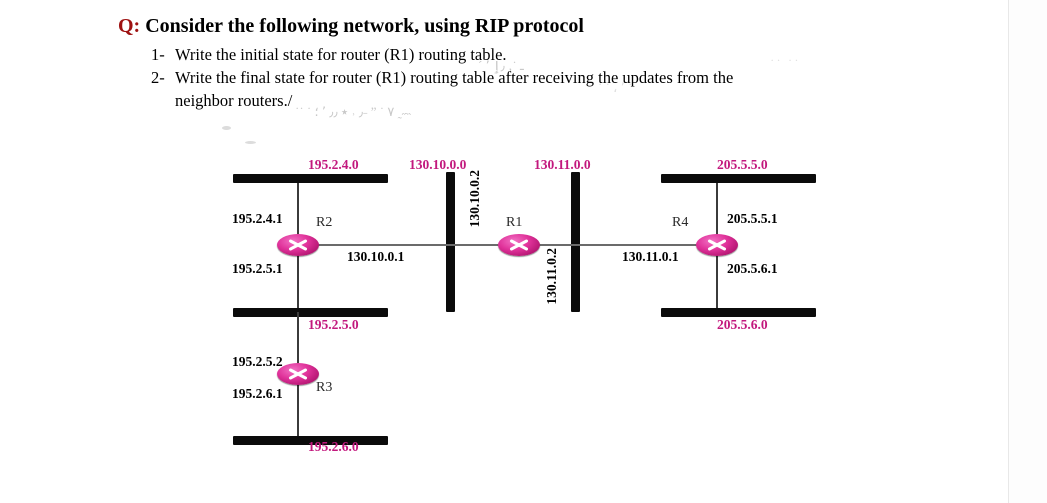 The width and height of the screenshot is (1047, 503). Describe the element at coordinates (298, 374) in the screenshot. I see `router-R3` at that location.